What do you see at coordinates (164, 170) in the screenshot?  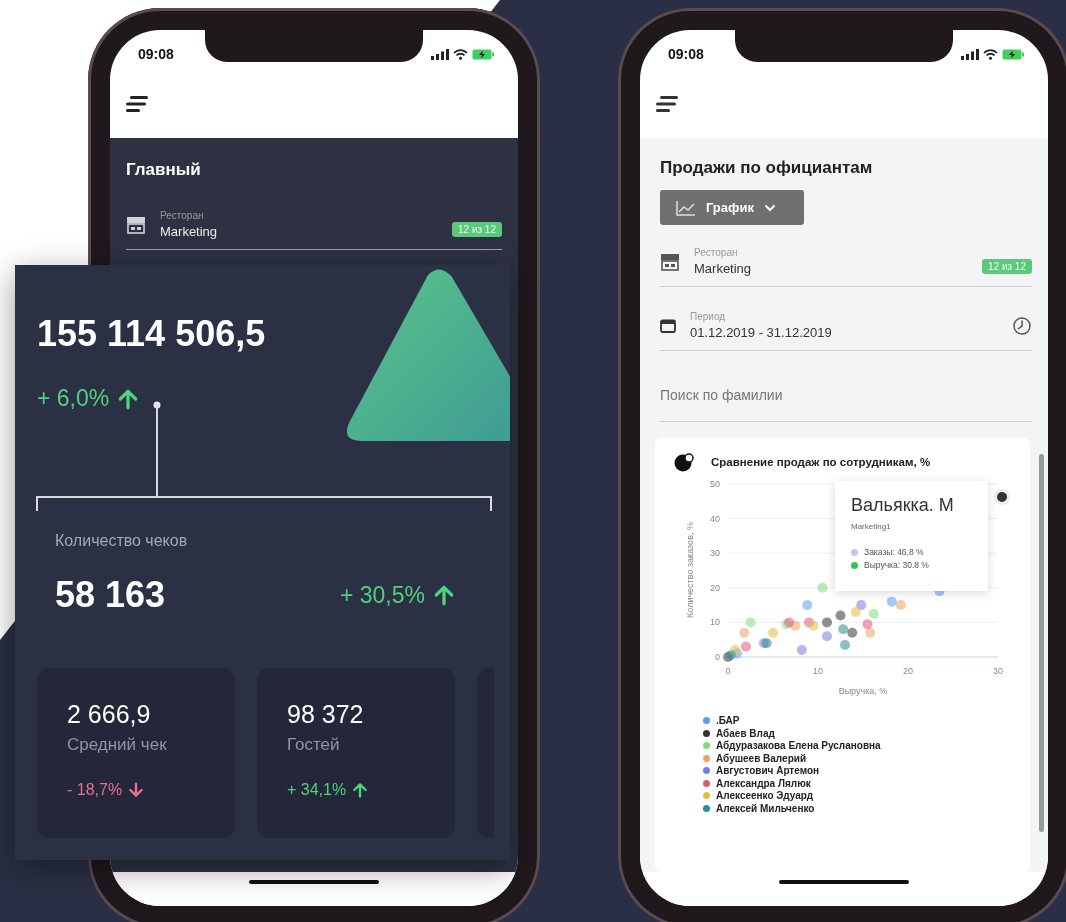 I see `screen-title: Главный` at bounding box center [164, 170].